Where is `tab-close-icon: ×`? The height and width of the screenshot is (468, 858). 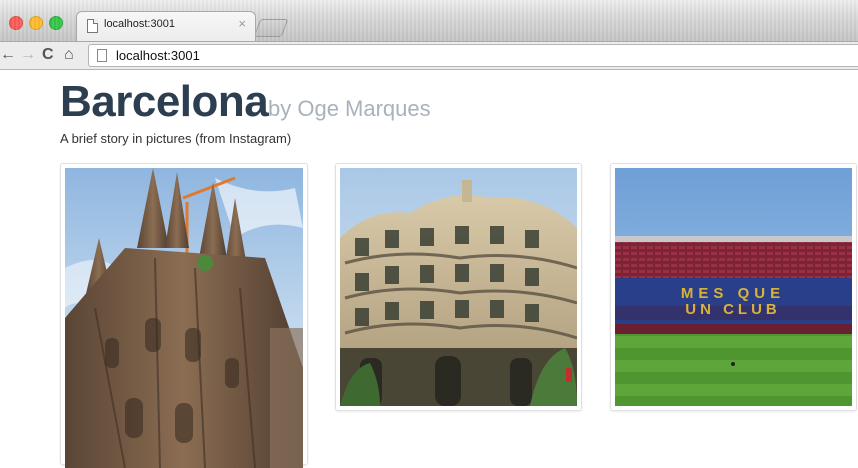 tab-close-icon: × is located at coordinates (242, 24).